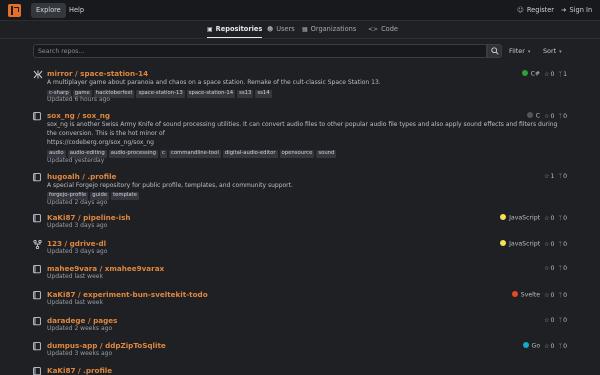  Describe the element at coordinates (134, 268) in the screenshot. I see `repo-name: xmahee9varax` at that location.